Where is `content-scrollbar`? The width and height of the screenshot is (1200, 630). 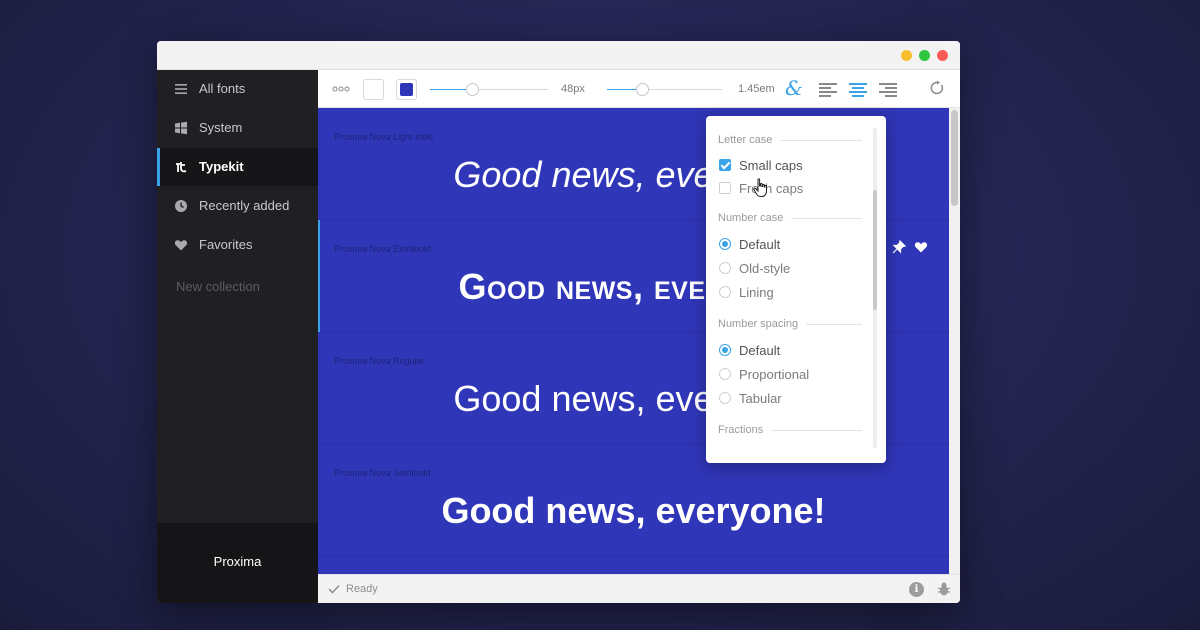 content-scrollbar is located at coordinates (954, 341).